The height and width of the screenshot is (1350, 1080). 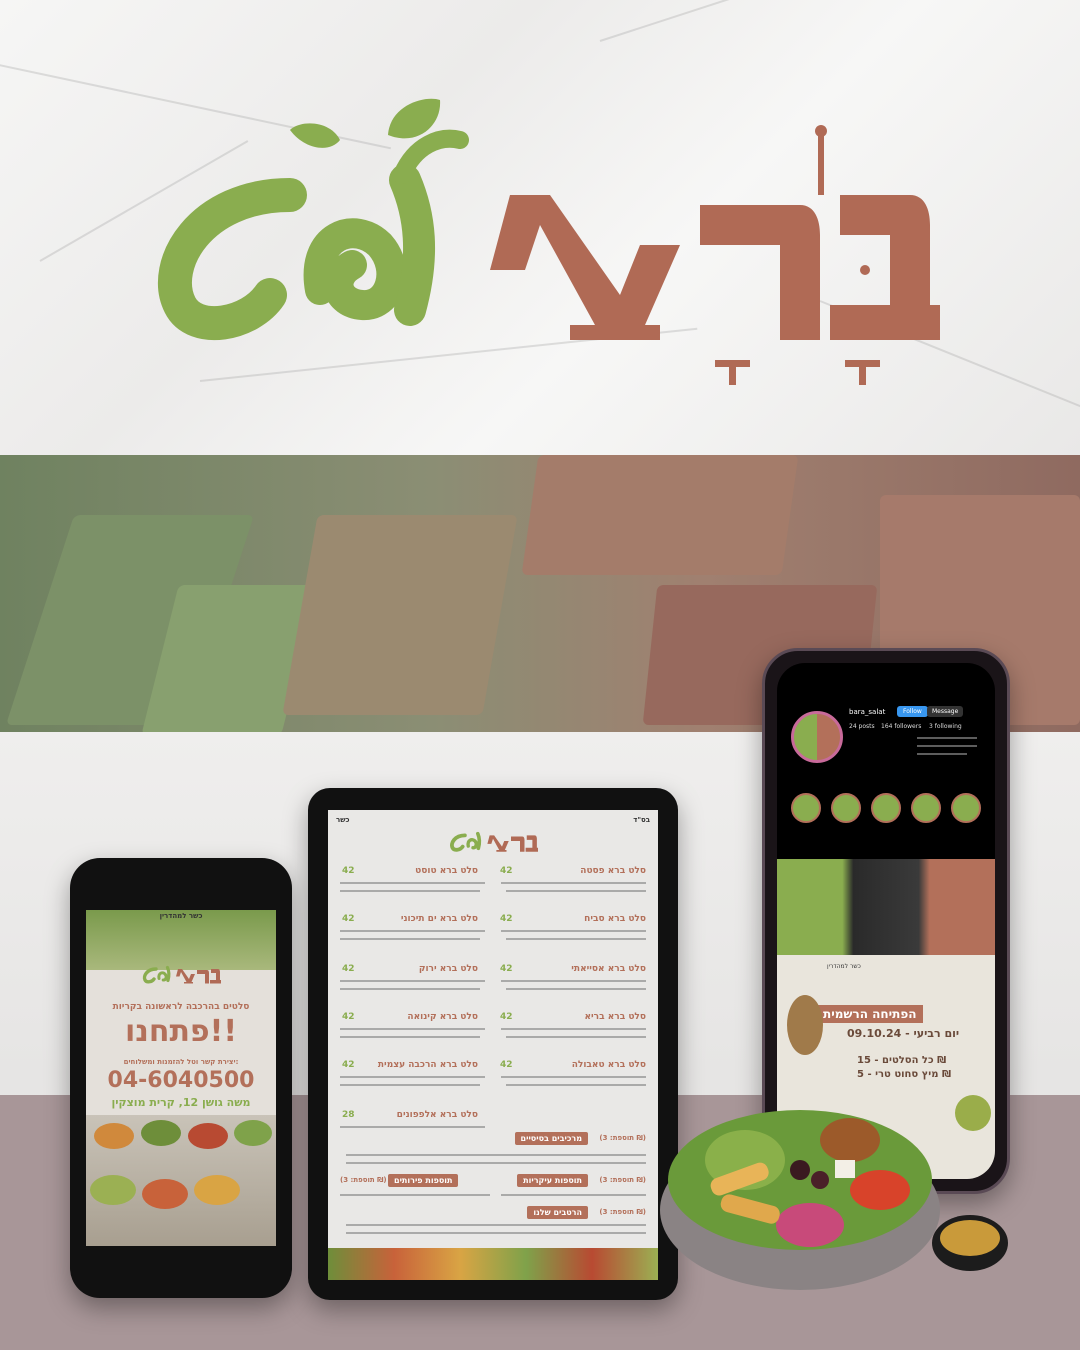 What do you see at coordinates (867, 712) in the screenshot?
I see `profile-username: bara_salat` at bounding box center [867, 712].